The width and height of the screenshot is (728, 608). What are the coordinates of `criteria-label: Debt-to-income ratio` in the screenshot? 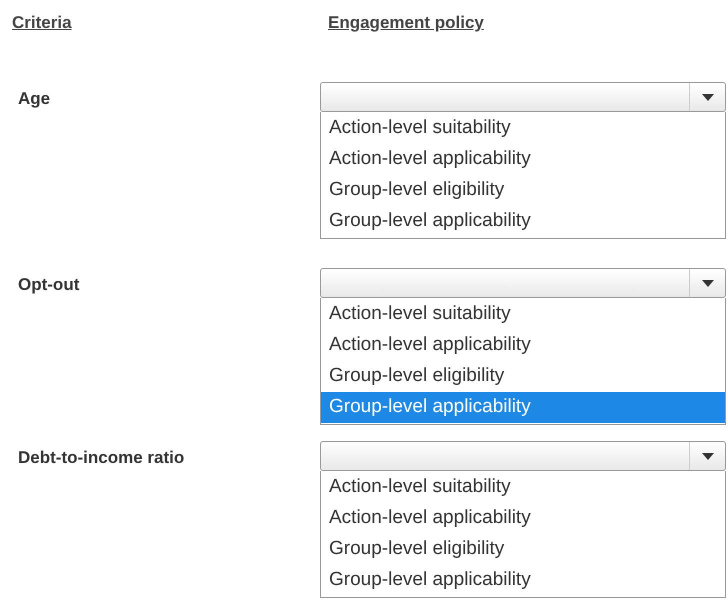 It's located at (101, 457).